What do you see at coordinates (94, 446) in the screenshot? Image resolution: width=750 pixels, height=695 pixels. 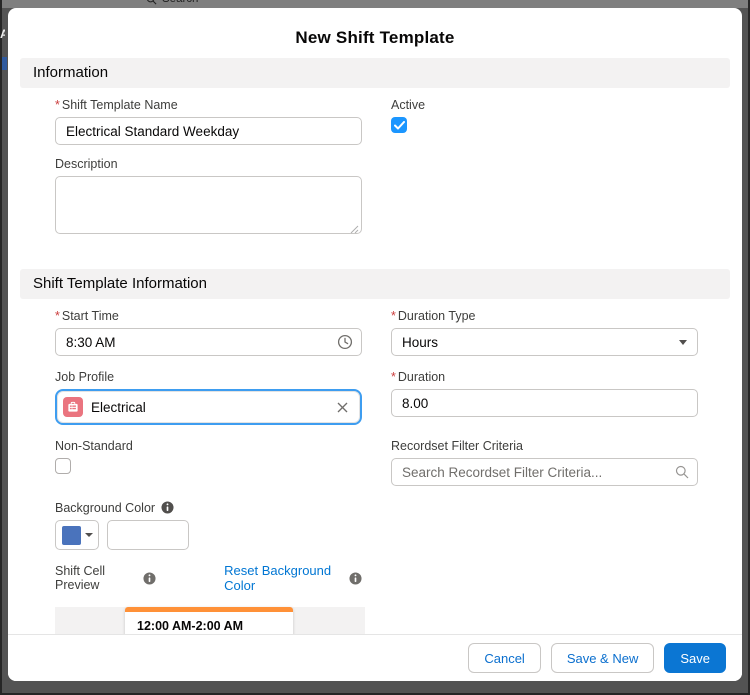 I see `non-standard-label: Non-Standard` at bounding box center [94, 446].